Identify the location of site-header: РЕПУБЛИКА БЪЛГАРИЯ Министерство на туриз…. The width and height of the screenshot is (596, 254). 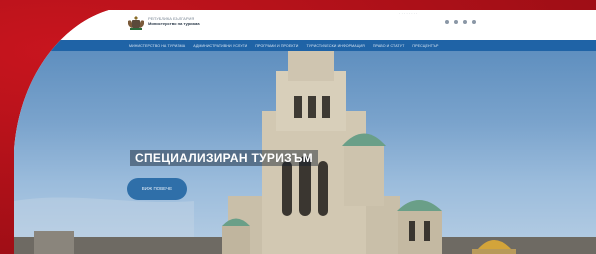
(305, 25).